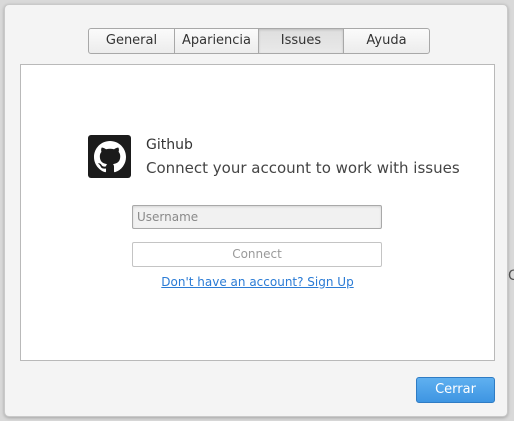  Describe the element at coordinates (132, 41) in the screenshot. I see `tab-general: General` at that location.